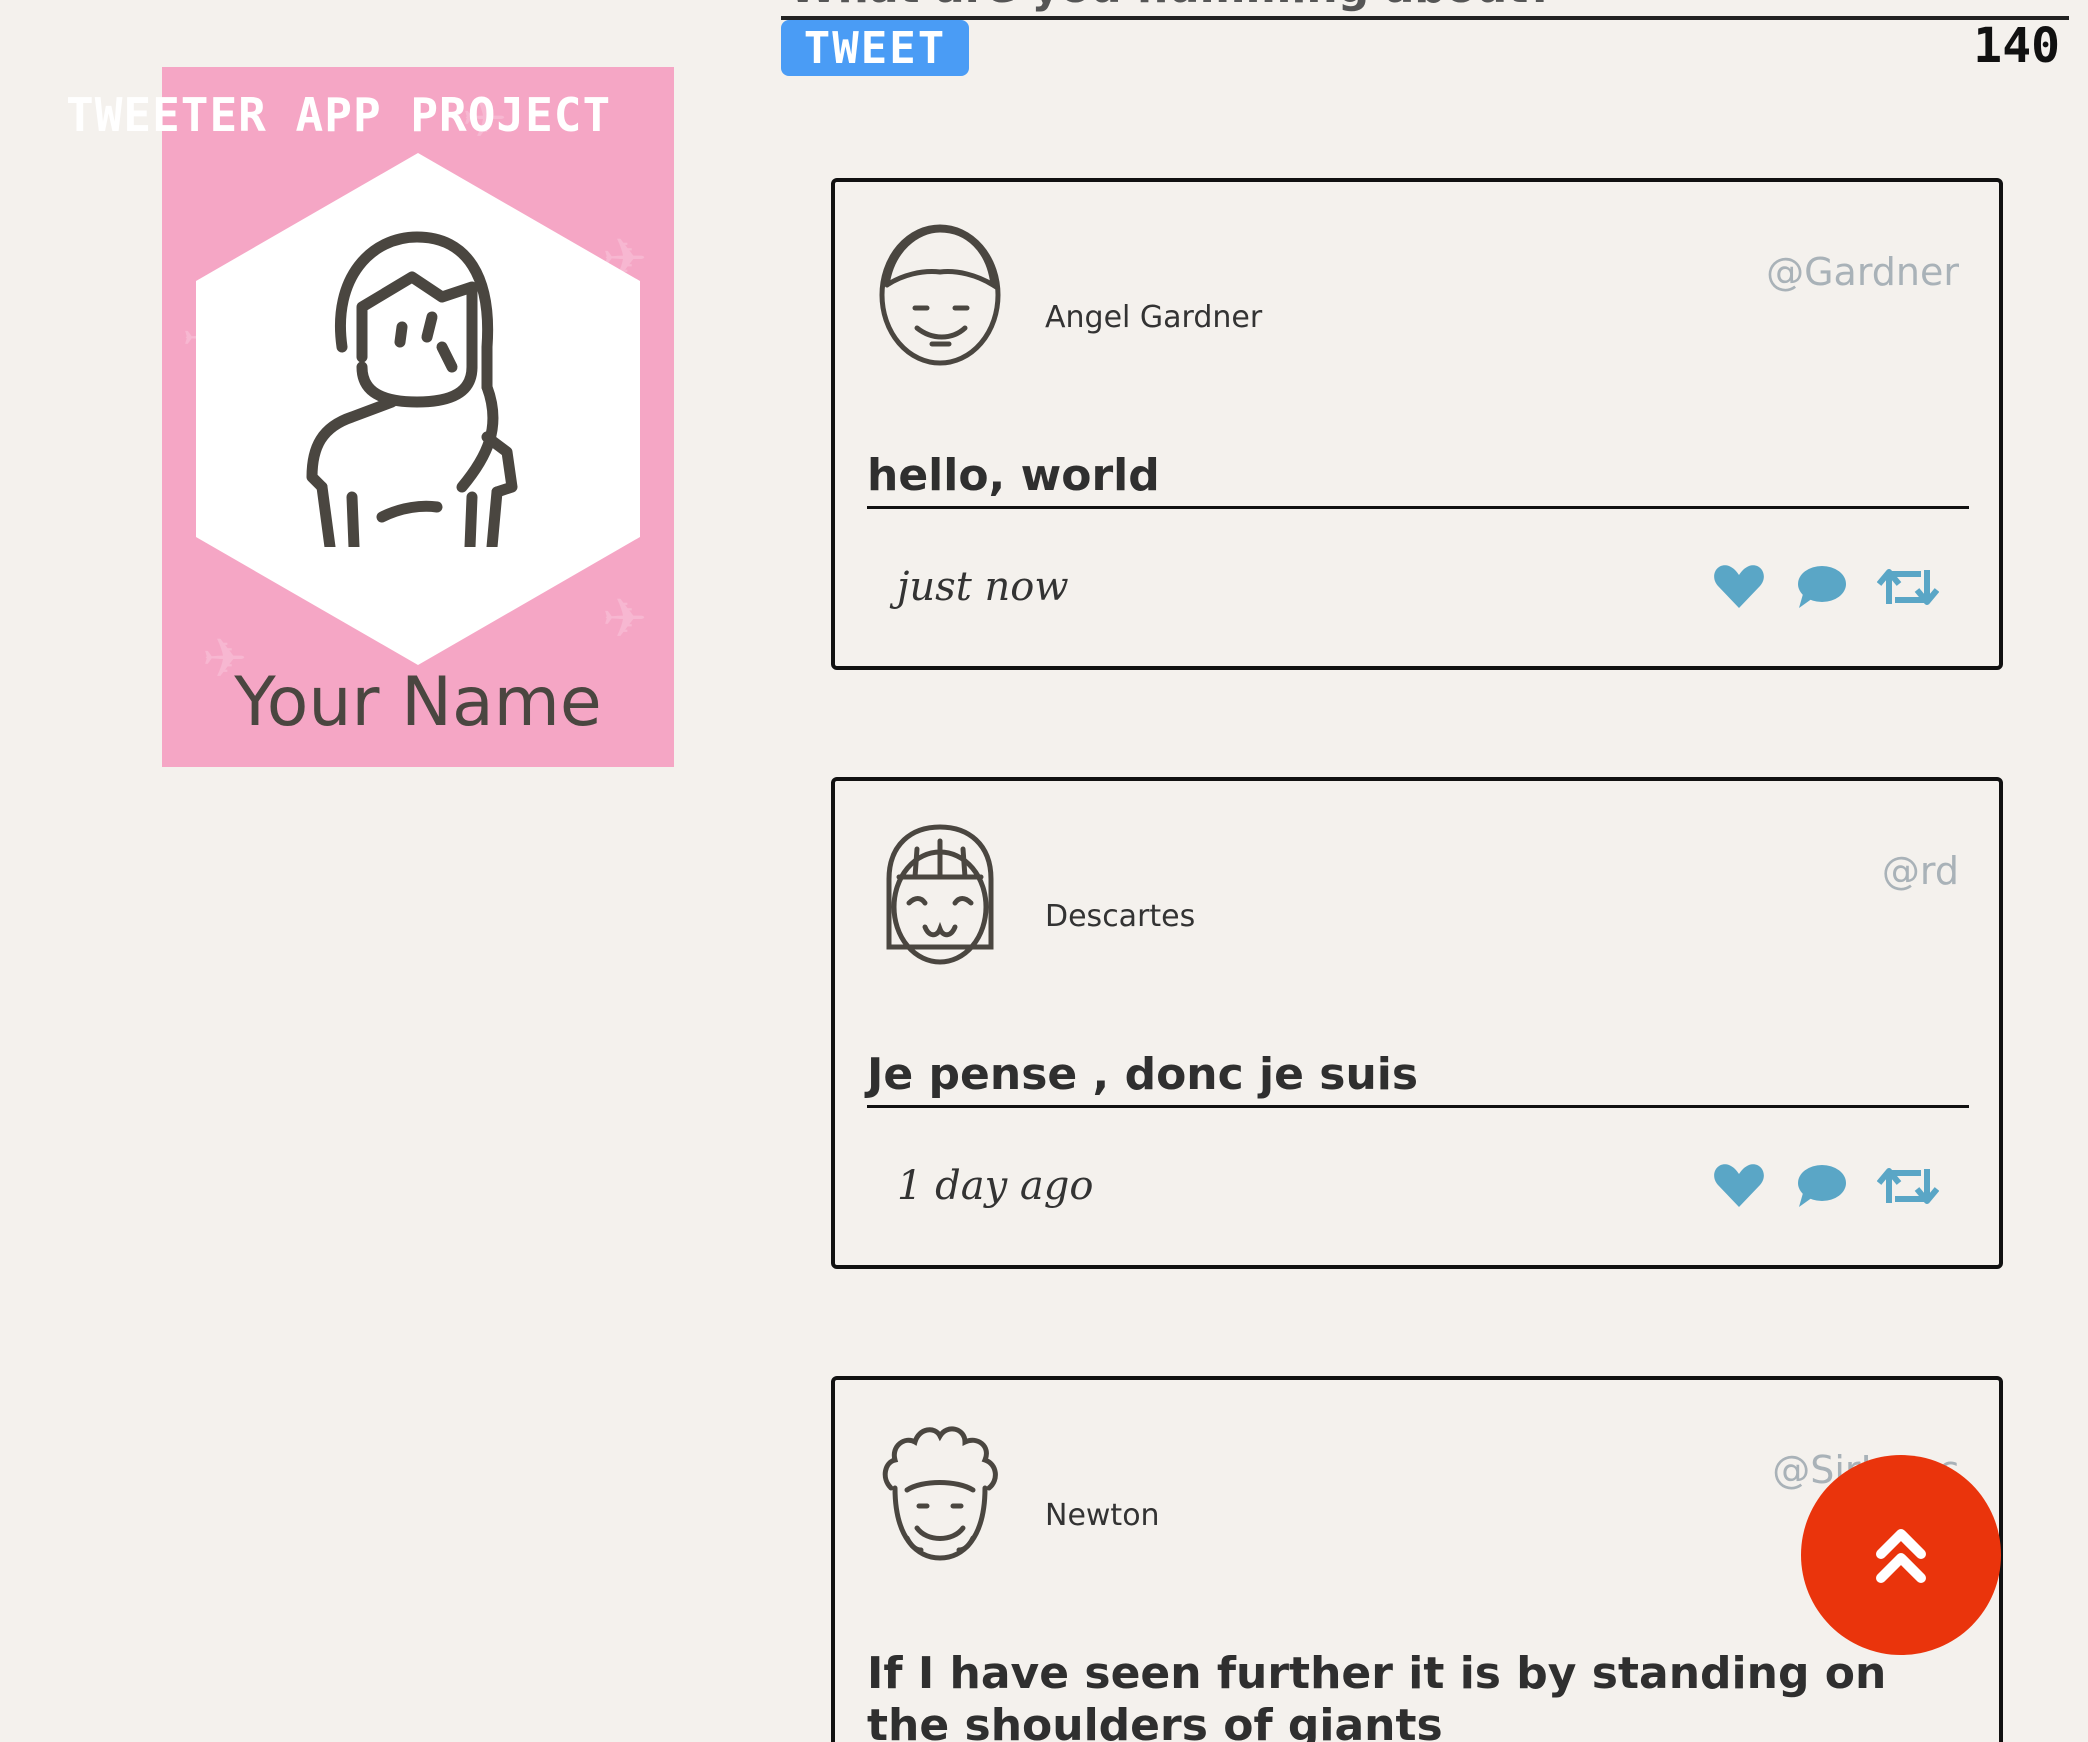 This screenshot has width=2088, height=1742. I want to click on profile-name: Your Name, so click(418, 702).